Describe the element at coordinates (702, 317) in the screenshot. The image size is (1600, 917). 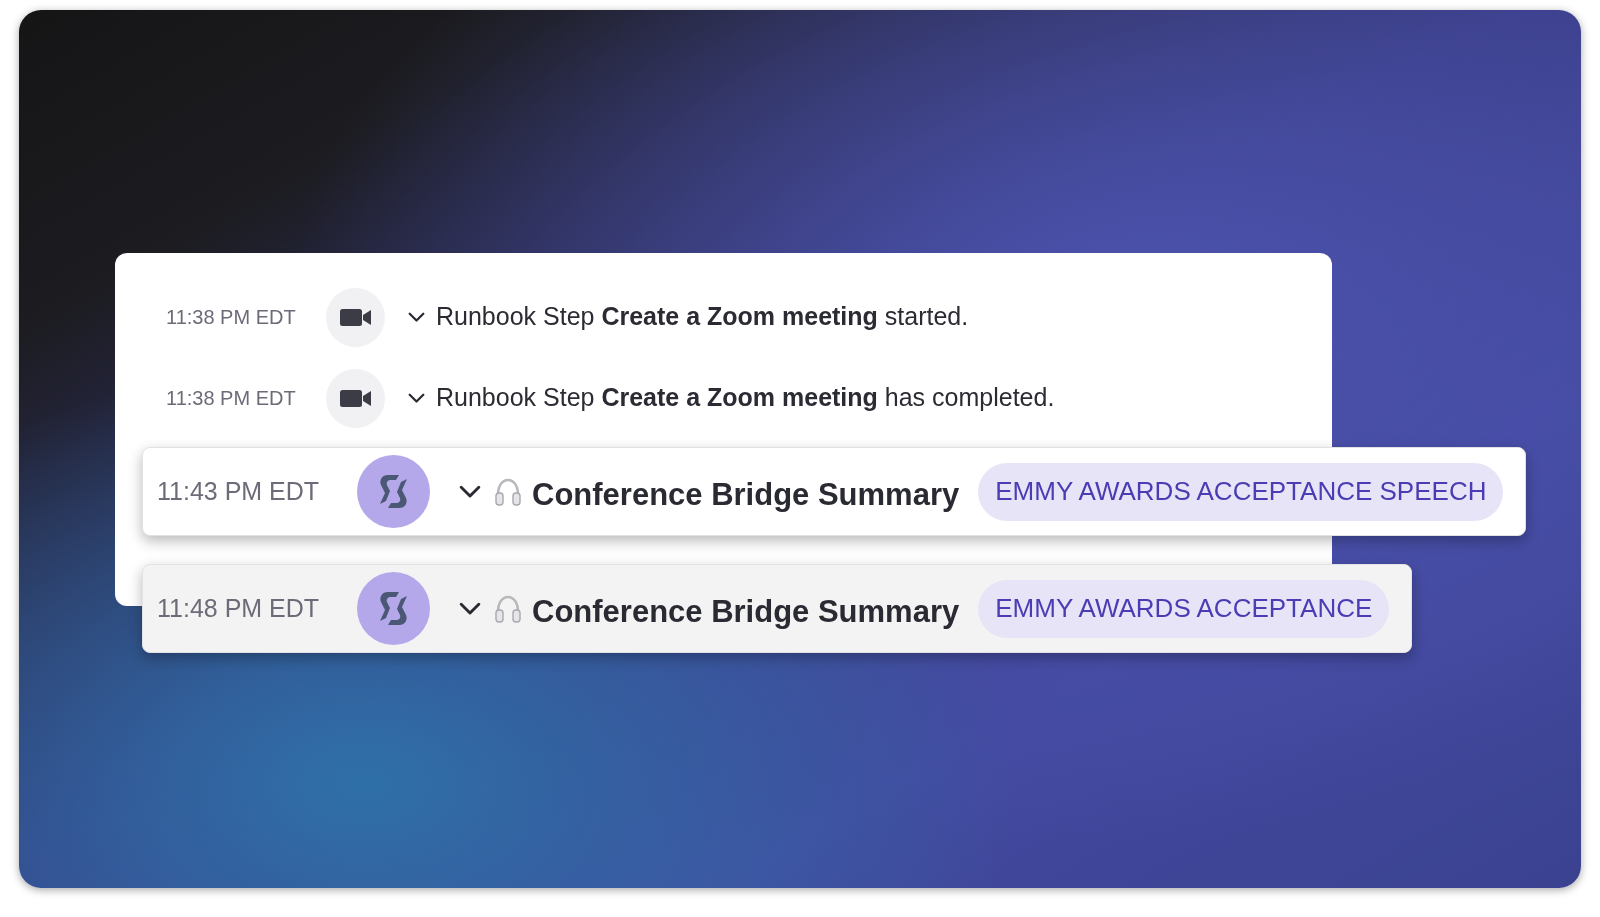
I see `step-message: Runbook Step Create a Zoom meeting started.` at that location.